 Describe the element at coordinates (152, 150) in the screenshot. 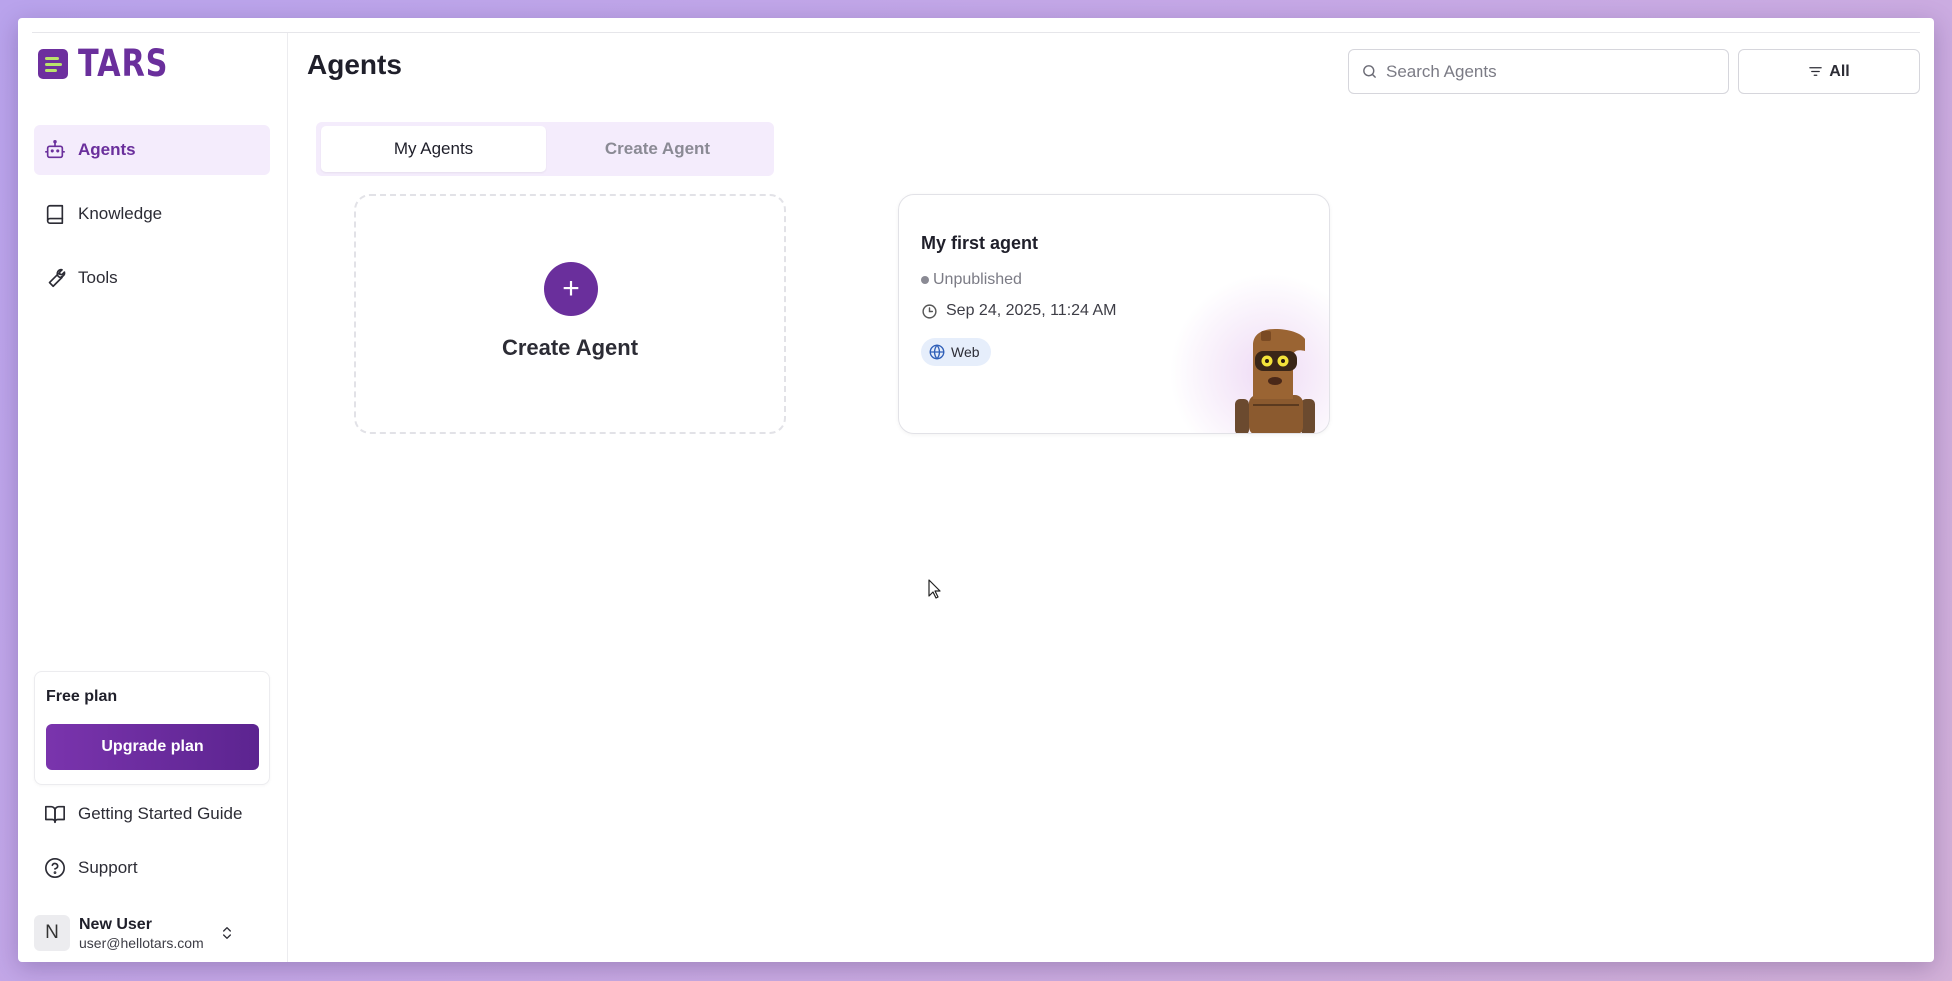

I see `sidebar-item-agents: Agents` at that location.